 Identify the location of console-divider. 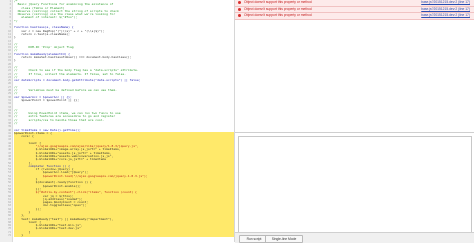
(354, 132).